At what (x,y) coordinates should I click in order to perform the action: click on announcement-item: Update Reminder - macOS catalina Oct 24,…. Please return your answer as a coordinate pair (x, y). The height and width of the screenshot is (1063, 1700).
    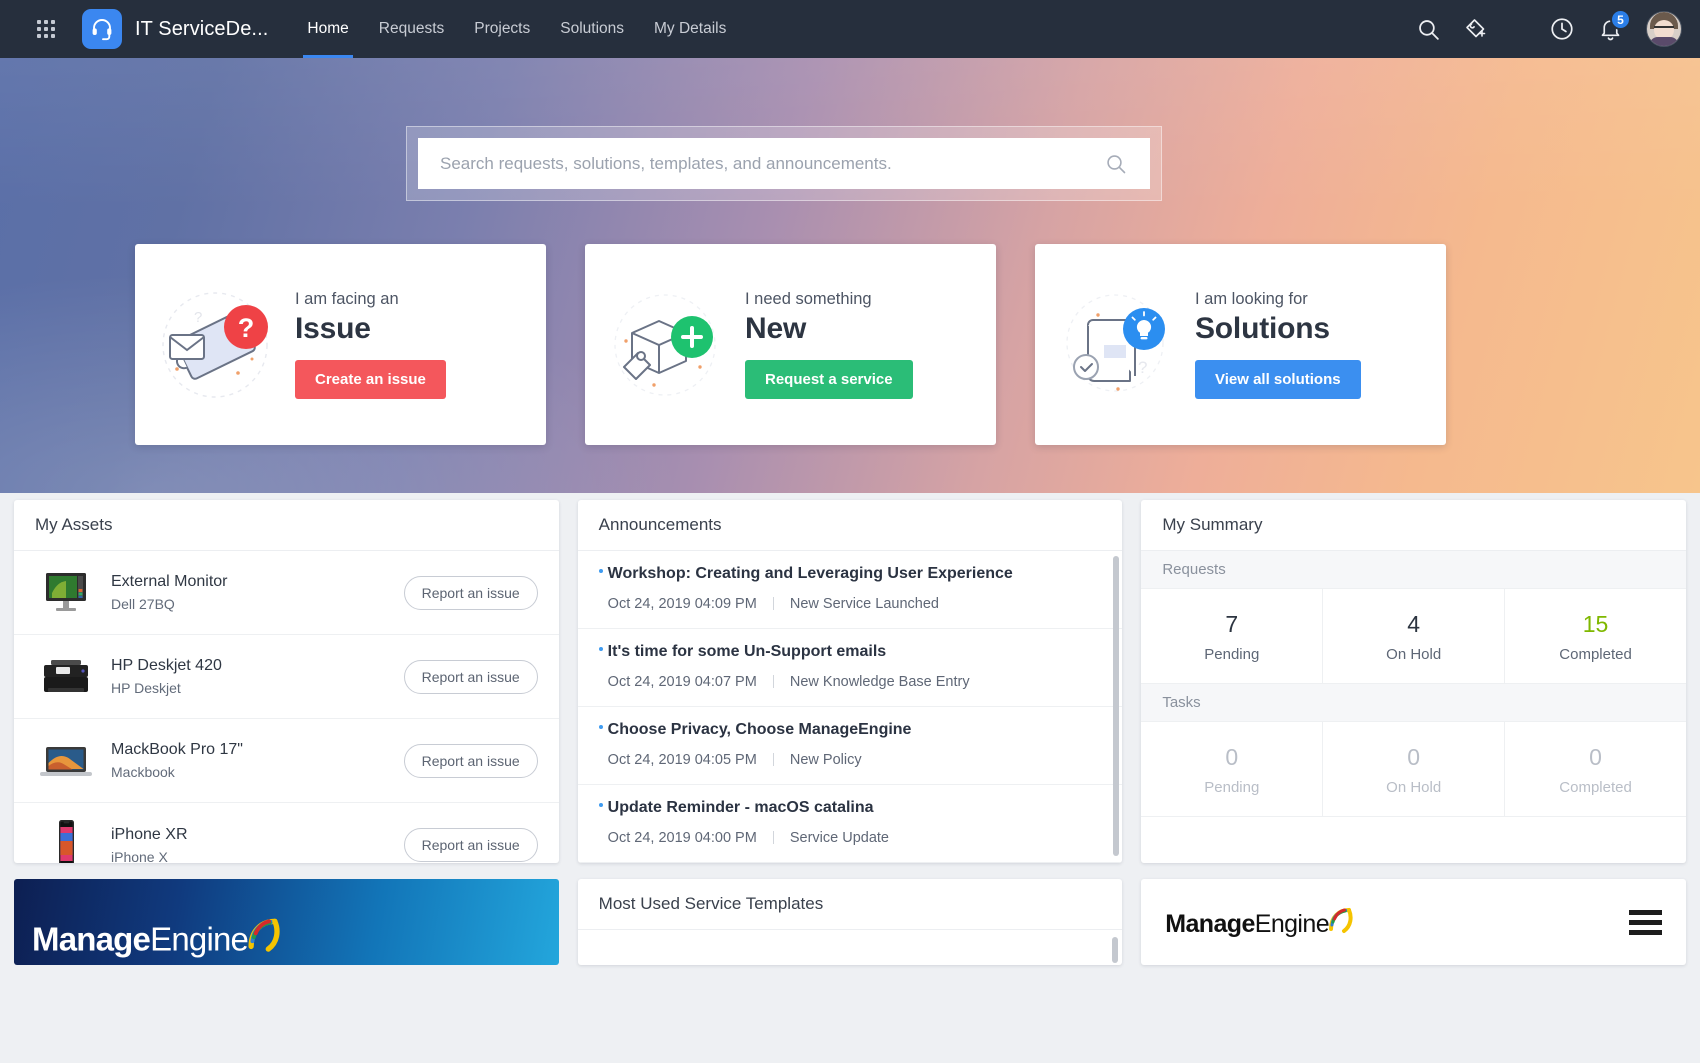
    Looking at the image, I should click on (850, 824).